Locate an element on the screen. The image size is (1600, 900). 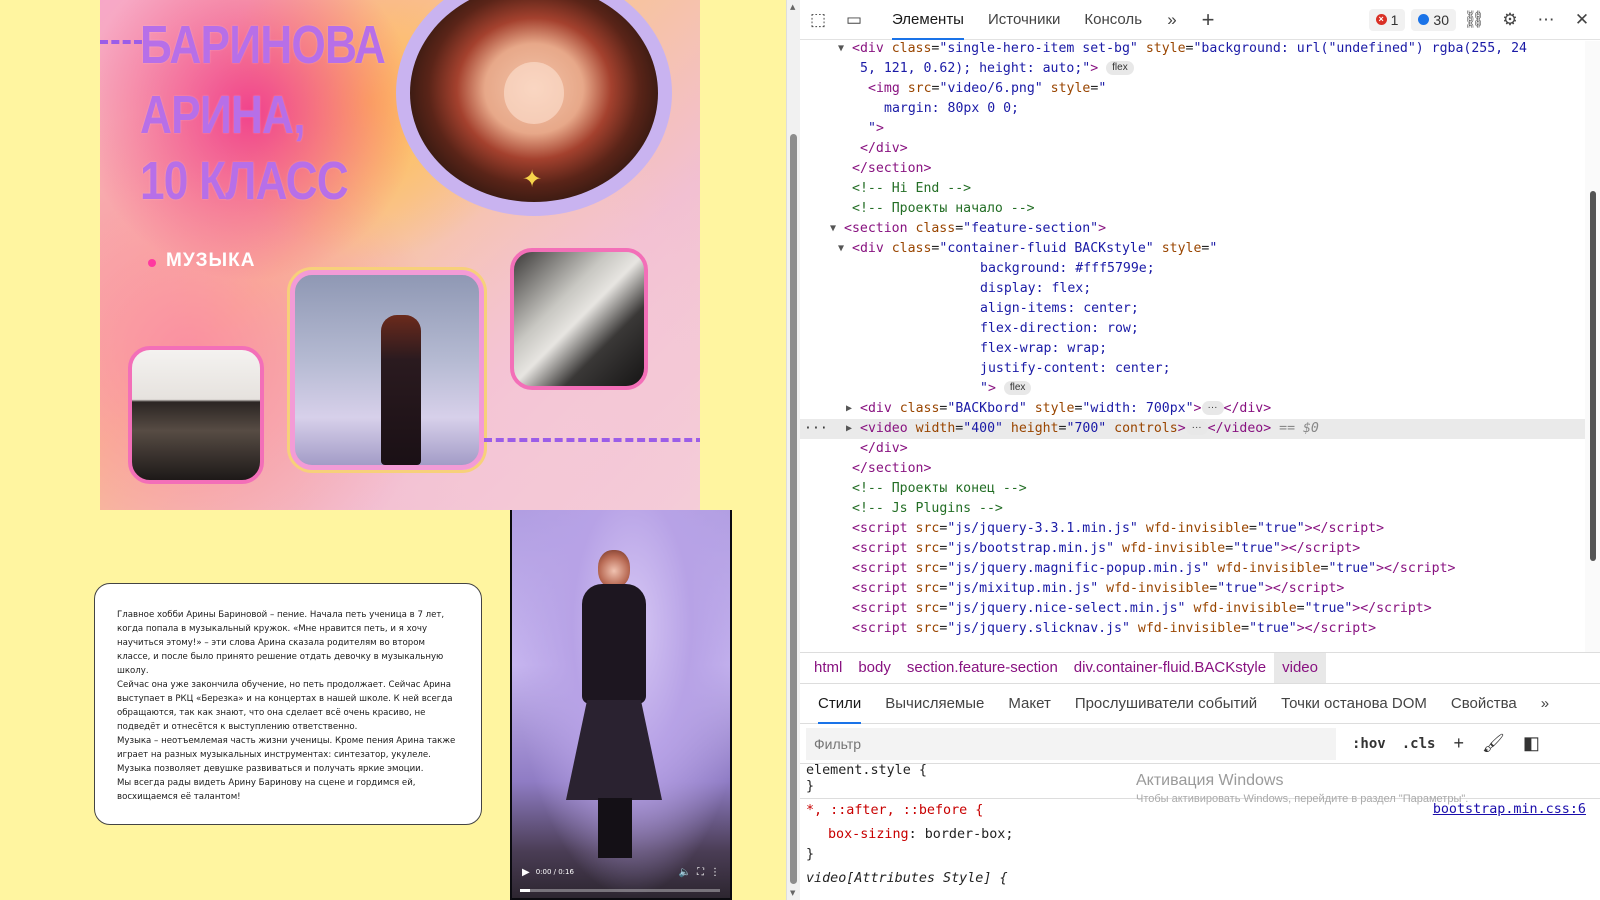
tab-elements: Элементы is located at coordinates (928, 20).